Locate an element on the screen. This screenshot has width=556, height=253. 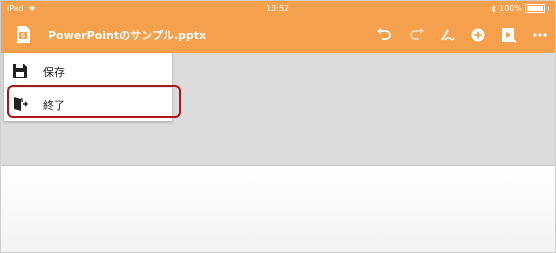
save-icon is located at coordinates (20, 71).